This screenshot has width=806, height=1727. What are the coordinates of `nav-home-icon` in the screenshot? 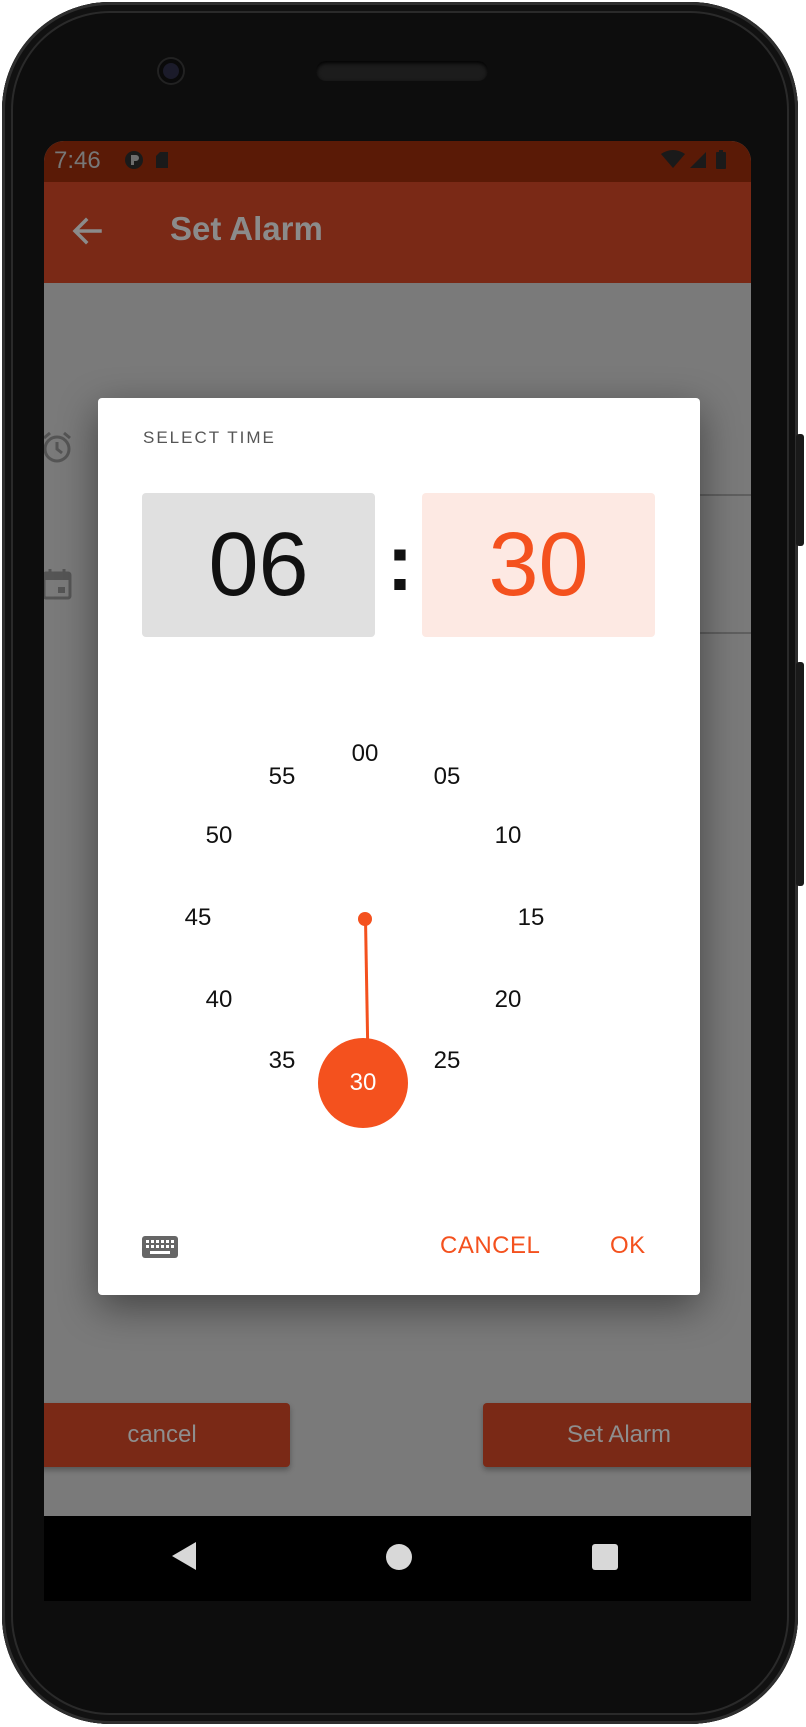 It's located at (399, 1557).